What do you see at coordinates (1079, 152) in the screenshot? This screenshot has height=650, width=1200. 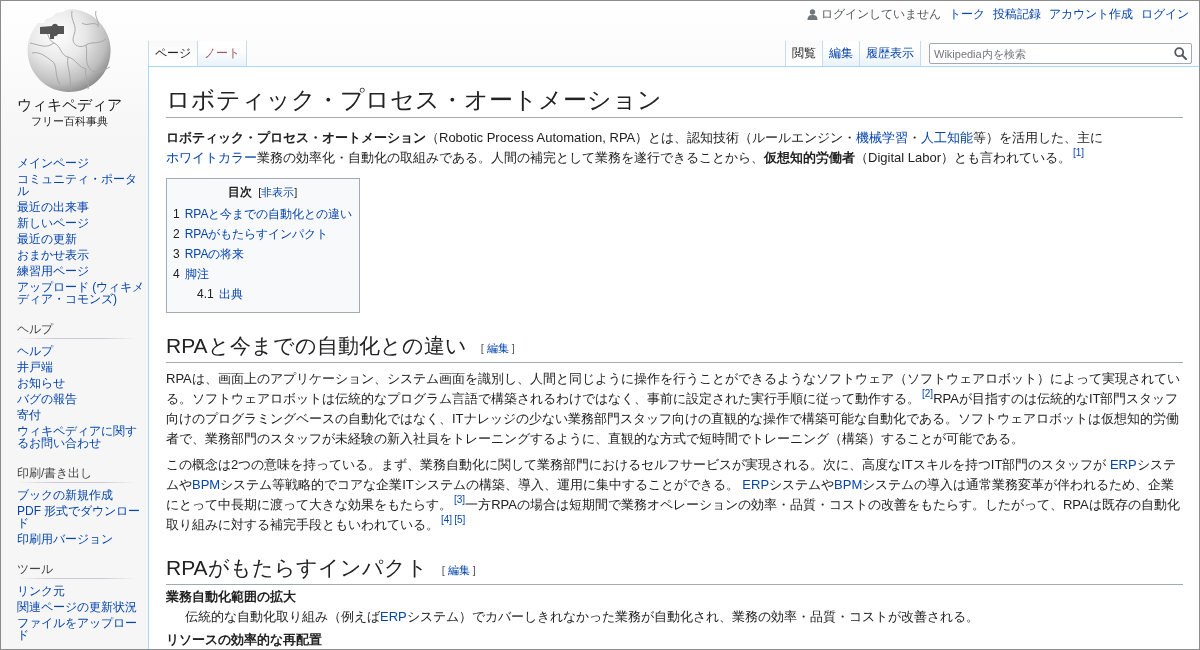 I see `citation-link: [1]` at bounding box center [1079, 152].